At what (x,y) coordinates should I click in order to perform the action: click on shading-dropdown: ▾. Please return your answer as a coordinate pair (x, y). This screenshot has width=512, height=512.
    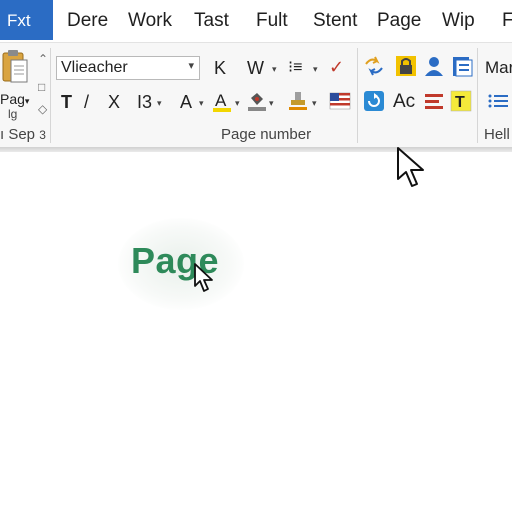
    Looking at the image, I should click on (271, 103).